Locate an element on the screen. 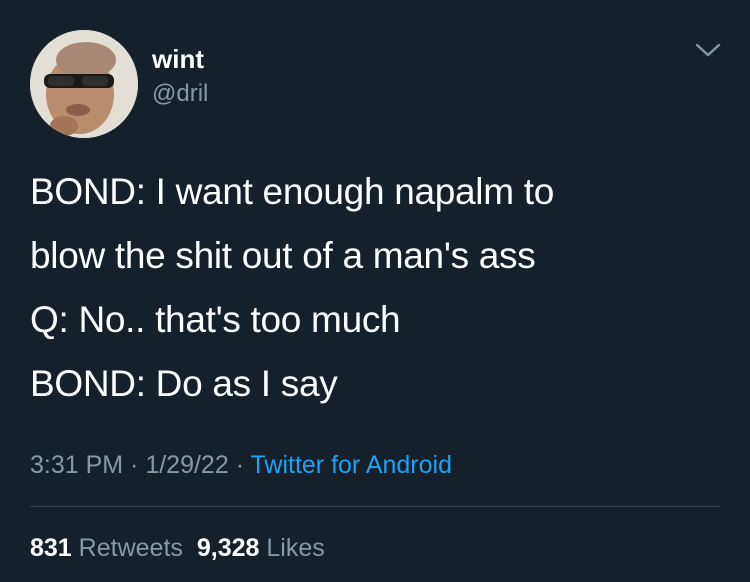  author-handle: @dril is located at coordinates (180, 94).